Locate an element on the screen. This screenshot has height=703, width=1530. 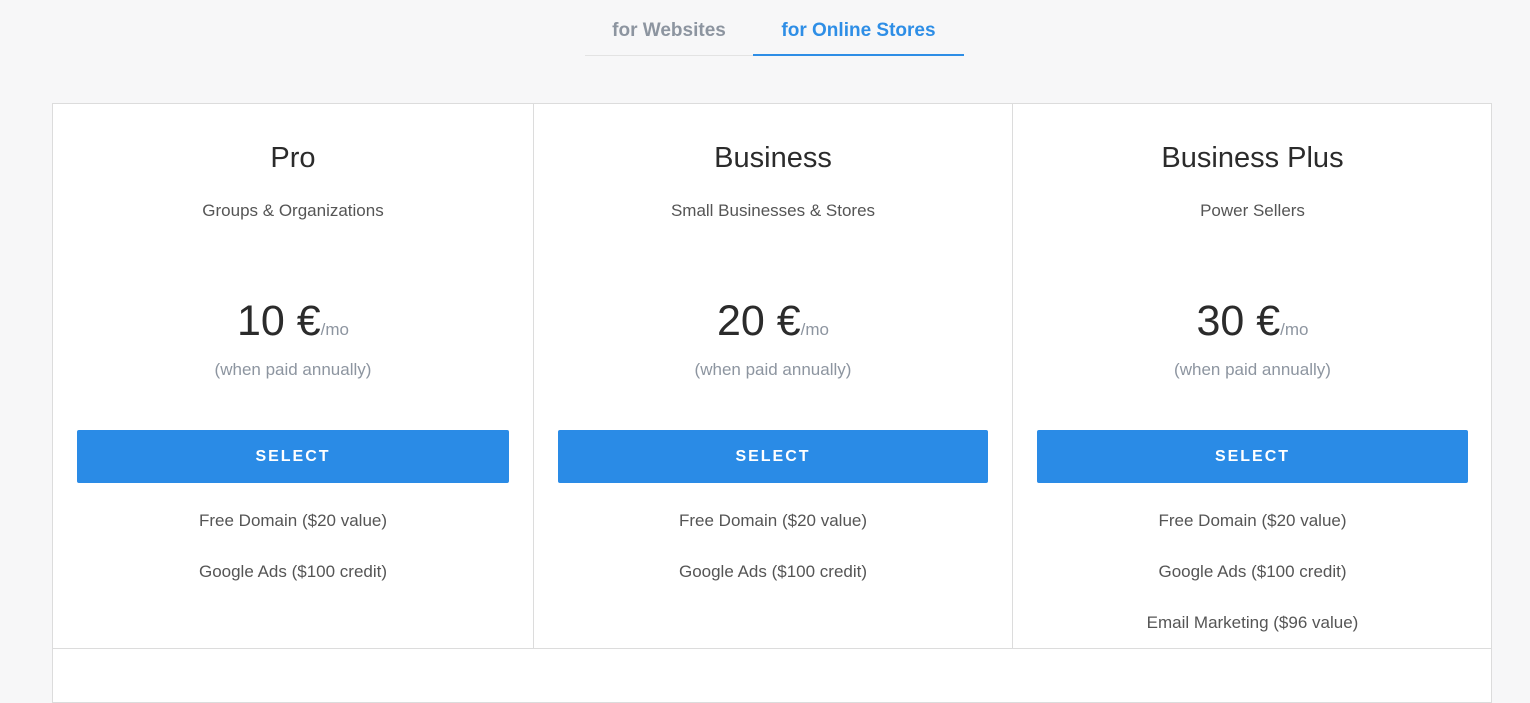
plan-audience: Groups & Organizations is located at coordinates (293, 210).